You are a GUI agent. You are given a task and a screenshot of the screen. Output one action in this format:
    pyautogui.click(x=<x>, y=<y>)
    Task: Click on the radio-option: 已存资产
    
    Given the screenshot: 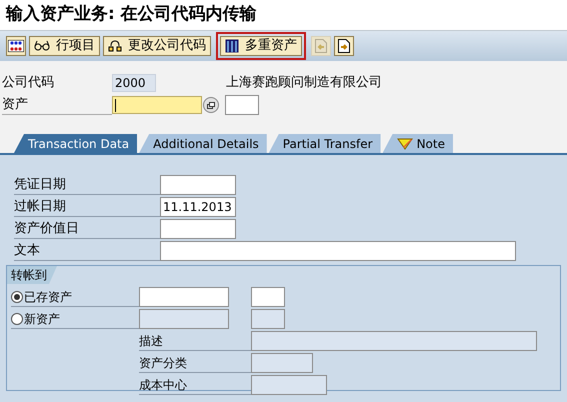 What is the action you would take?
    pyautogui.click(x=75, y=297)
    